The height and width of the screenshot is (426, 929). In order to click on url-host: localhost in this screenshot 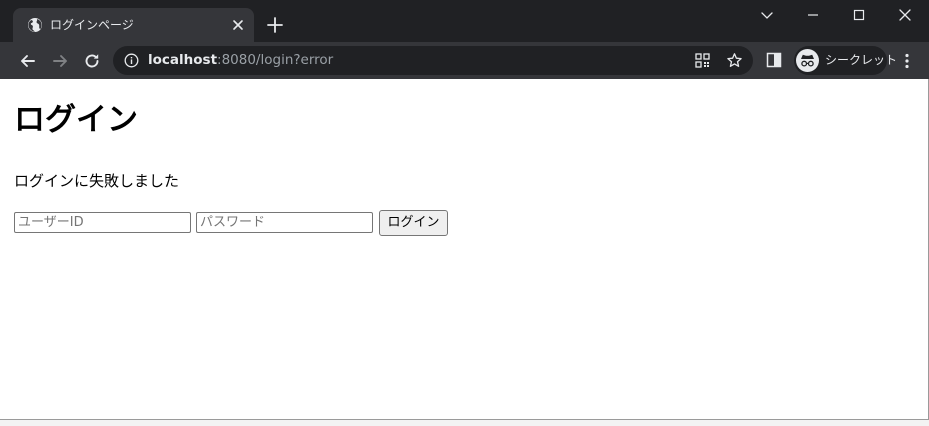, I will do `click(183, 60)`.